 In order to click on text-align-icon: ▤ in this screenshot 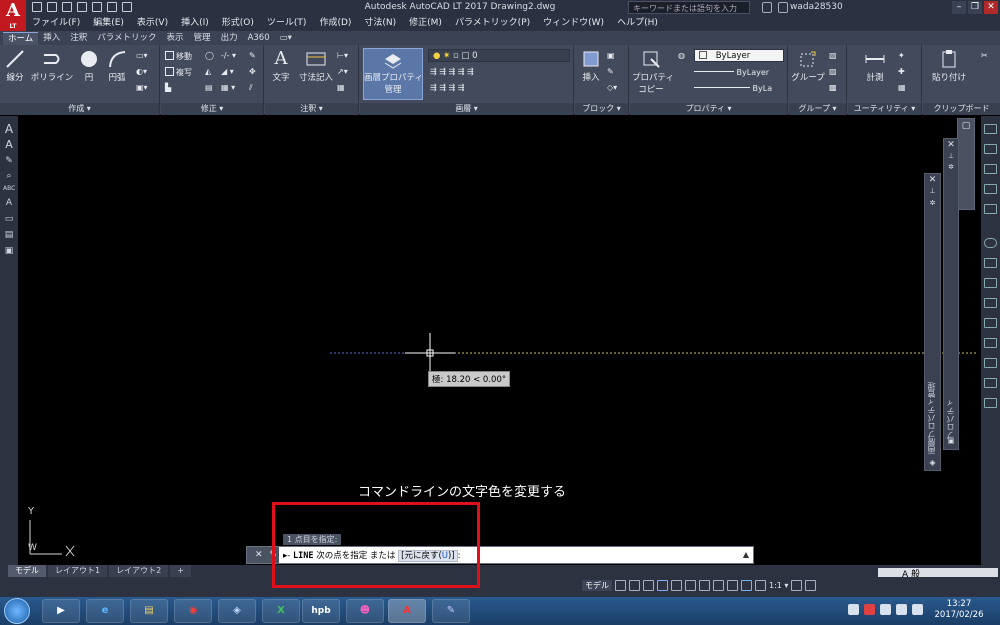, I will do `click(9, 235)`.